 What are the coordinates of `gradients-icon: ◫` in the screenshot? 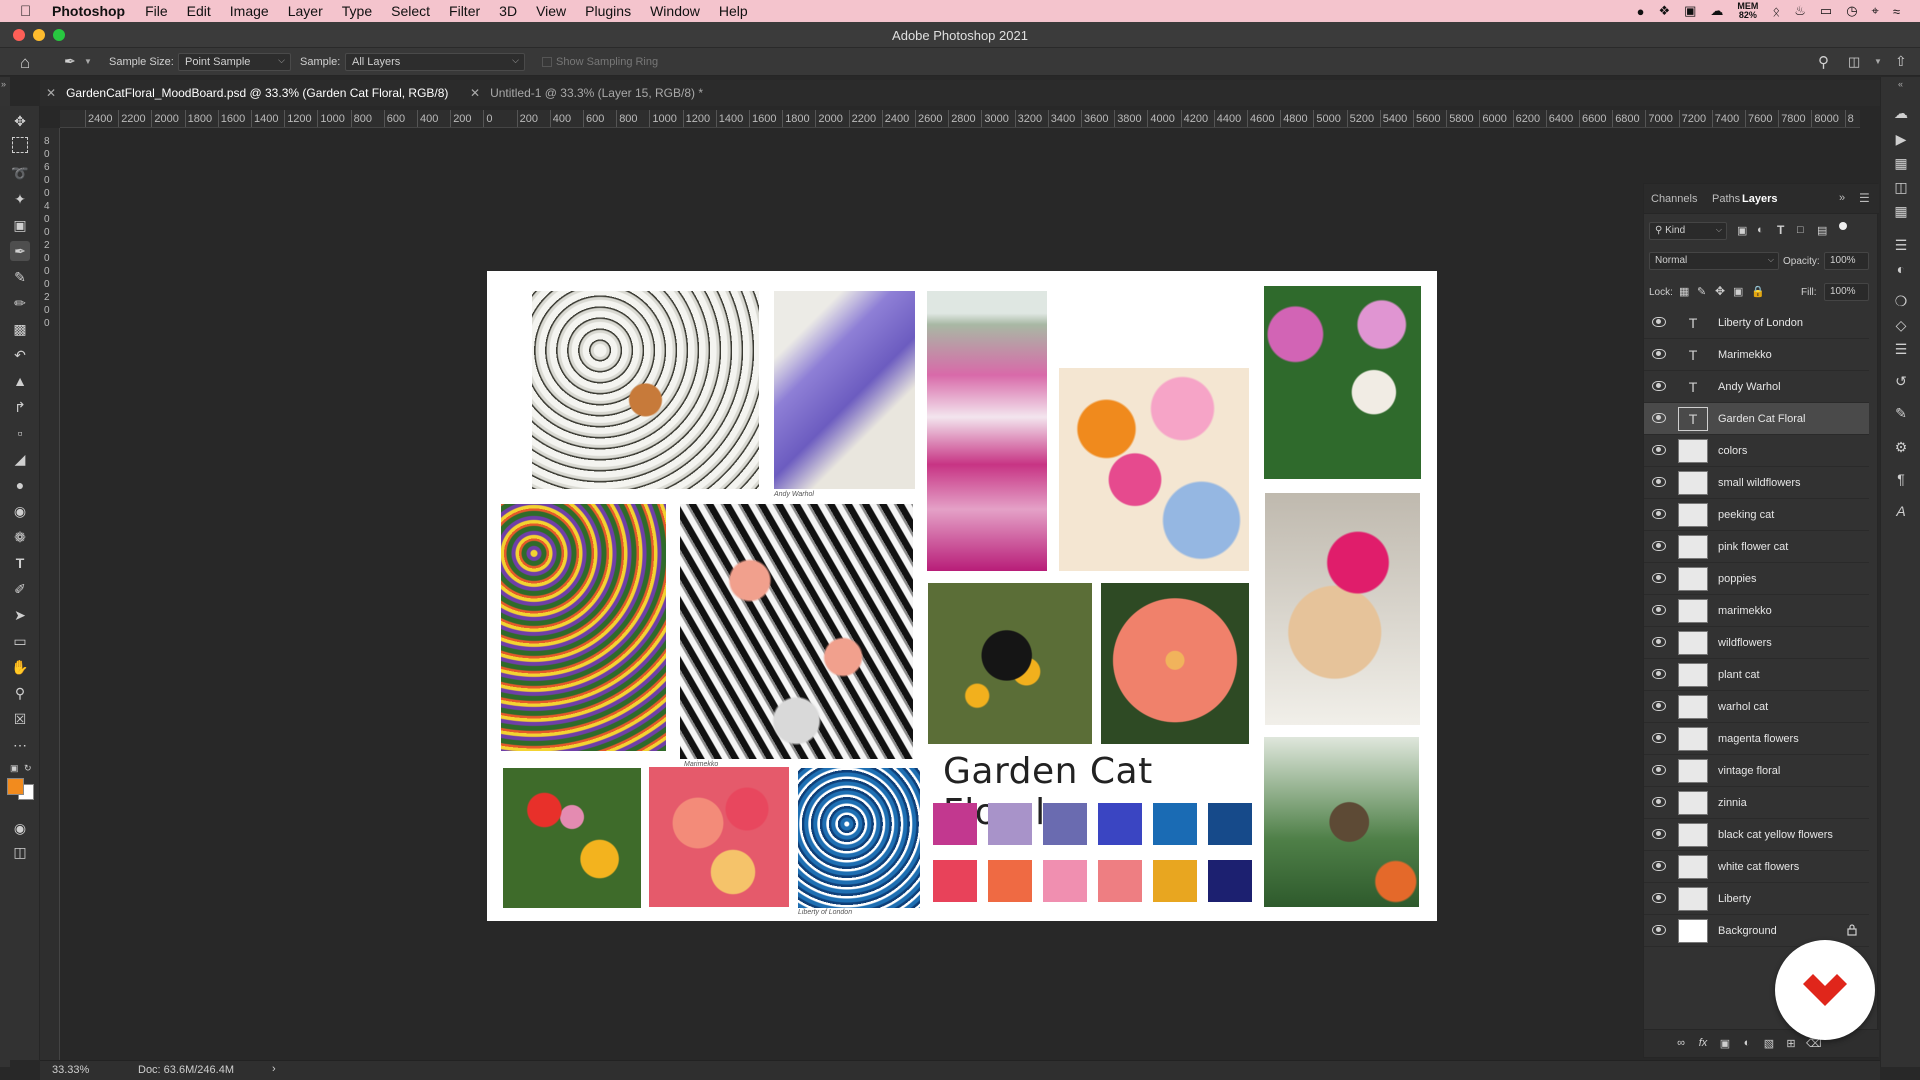 It's located at (1901, 187).